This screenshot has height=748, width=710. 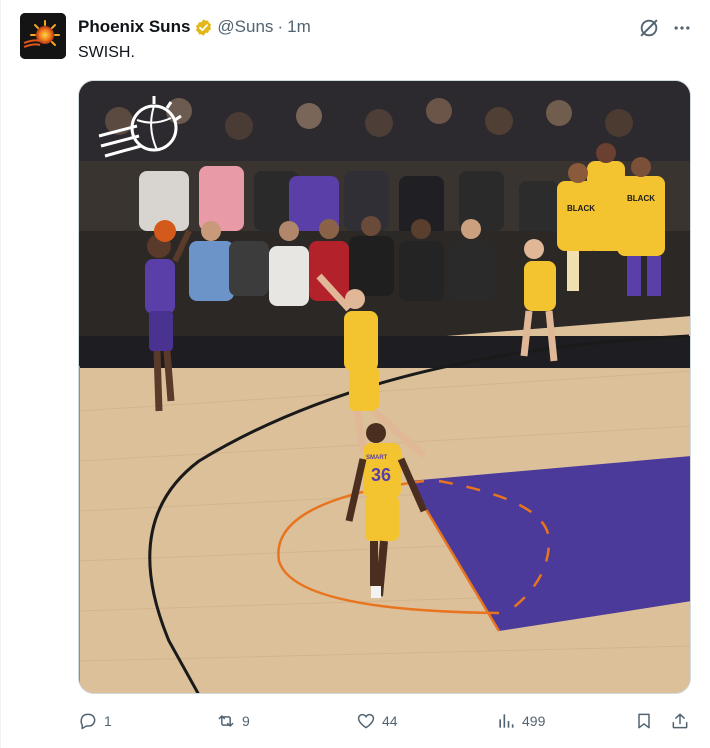 I want to click on suns-logo-icon, so click(x=43, y=36).